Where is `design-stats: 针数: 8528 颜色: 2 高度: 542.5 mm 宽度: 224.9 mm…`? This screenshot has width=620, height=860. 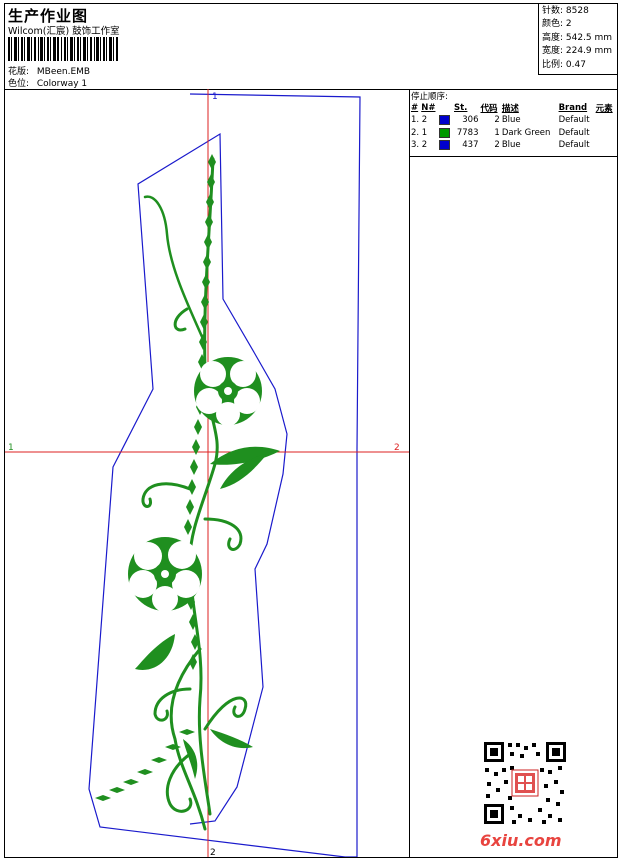 design-stats: 针数: 8528 颜色: 2 高度: 542.5 mm 宽度: 224.9 mm… is located at coordinates (577, 39).